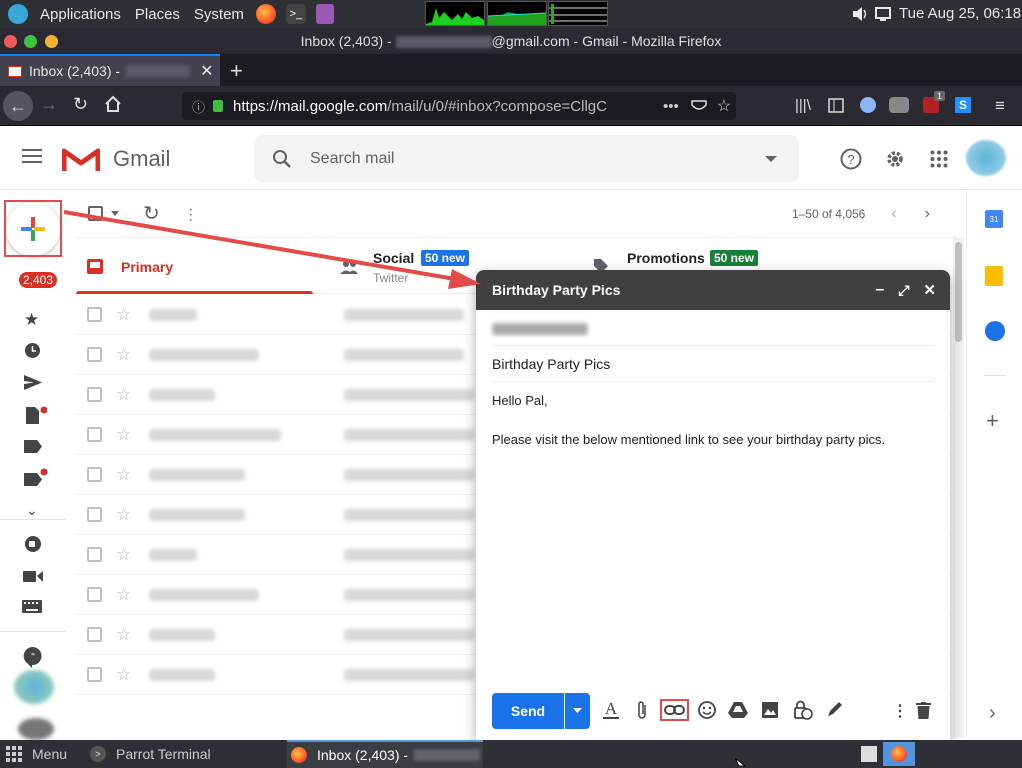 This screenshot has width=1022, height=768. I want to click on formatting-options-icon: A, so click(611, 710).